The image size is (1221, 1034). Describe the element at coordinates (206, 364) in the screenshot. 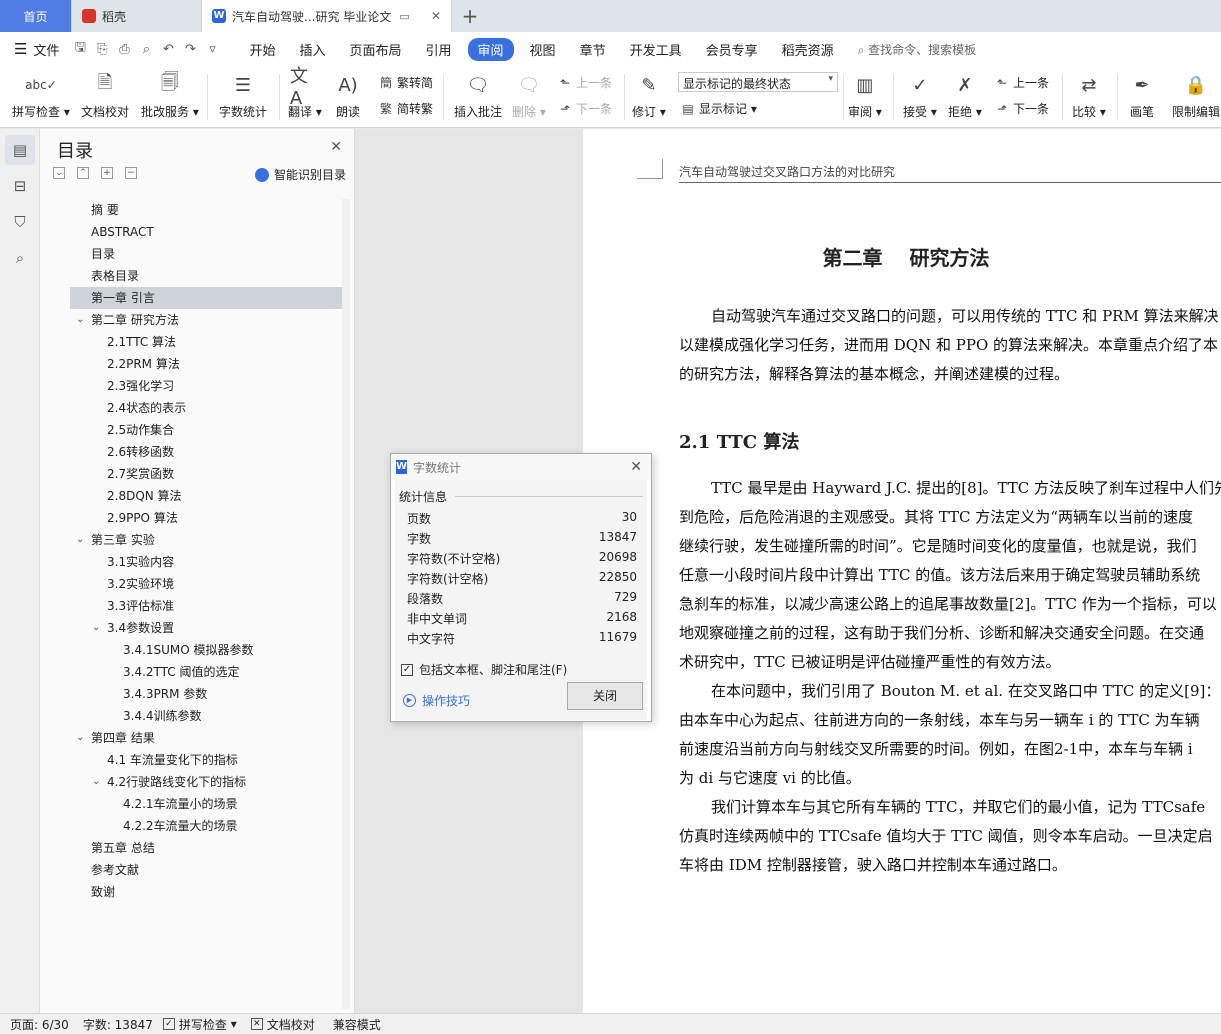

I see `toc-item: 2.2PRM 算法` at that location.